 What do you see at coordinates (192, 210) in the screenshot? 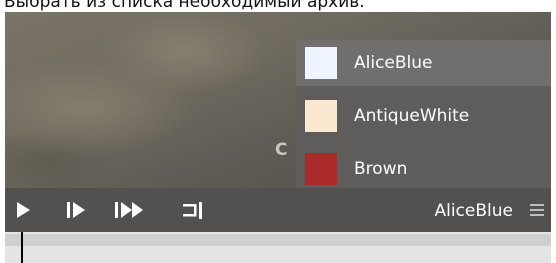
I see `jump-to-end-icon` at bounding box center [192, 210].